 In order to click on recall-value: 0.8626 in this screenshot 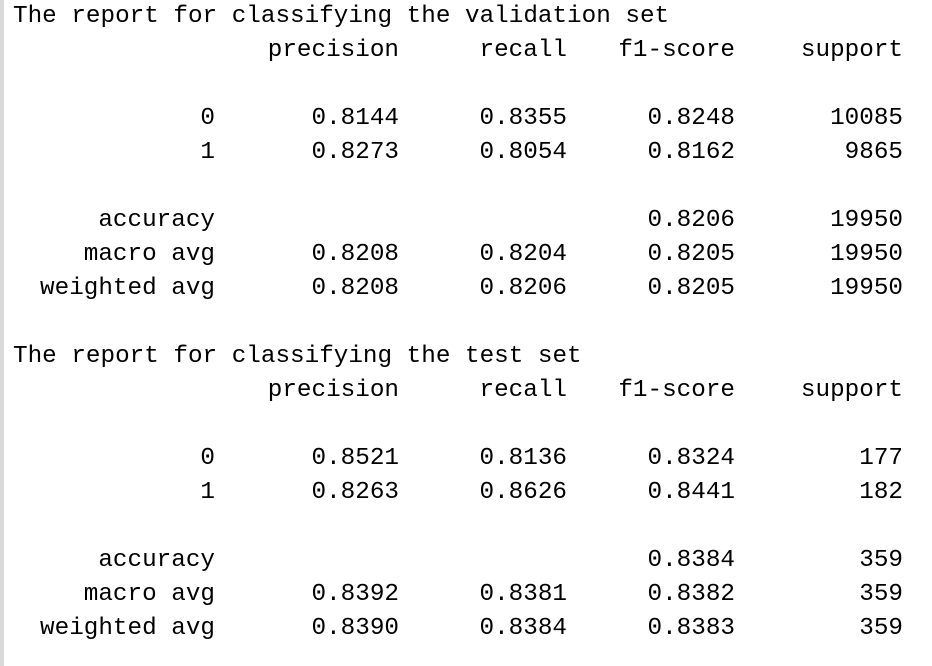, I will do `click(523, 492)`.